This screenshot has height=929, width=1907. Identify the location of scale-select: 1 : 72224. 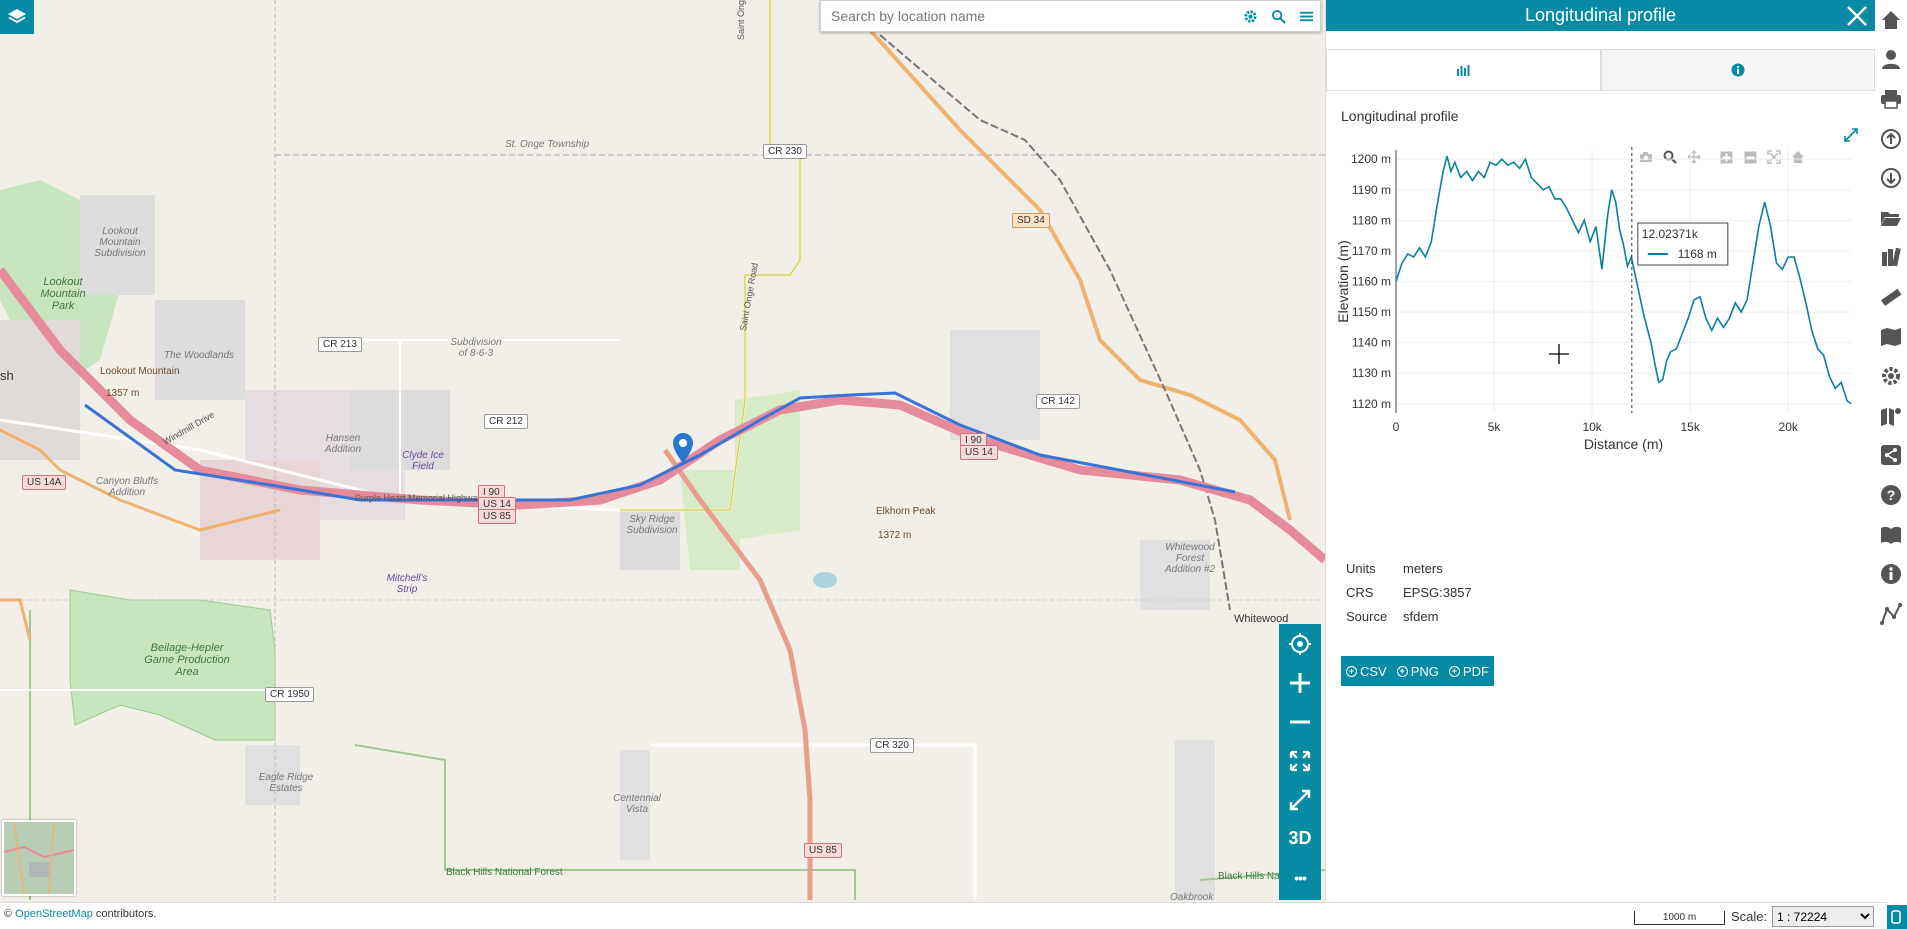
(1823, 916).